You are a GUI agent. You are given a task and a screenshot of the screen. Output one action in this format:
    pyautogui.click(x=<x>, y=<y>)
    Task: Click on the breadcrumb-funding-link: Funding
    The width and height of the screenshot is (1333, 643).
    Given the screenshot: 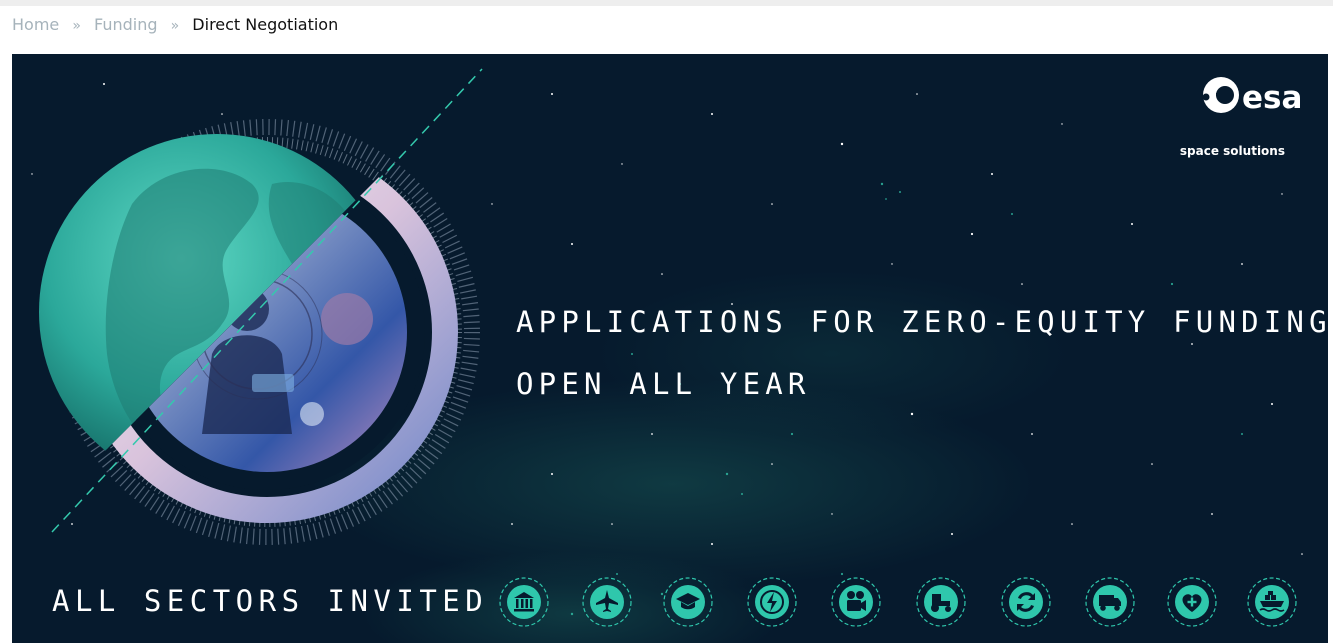 What is the action you would take?
    pyautogui.click(x=126, y=24)
    